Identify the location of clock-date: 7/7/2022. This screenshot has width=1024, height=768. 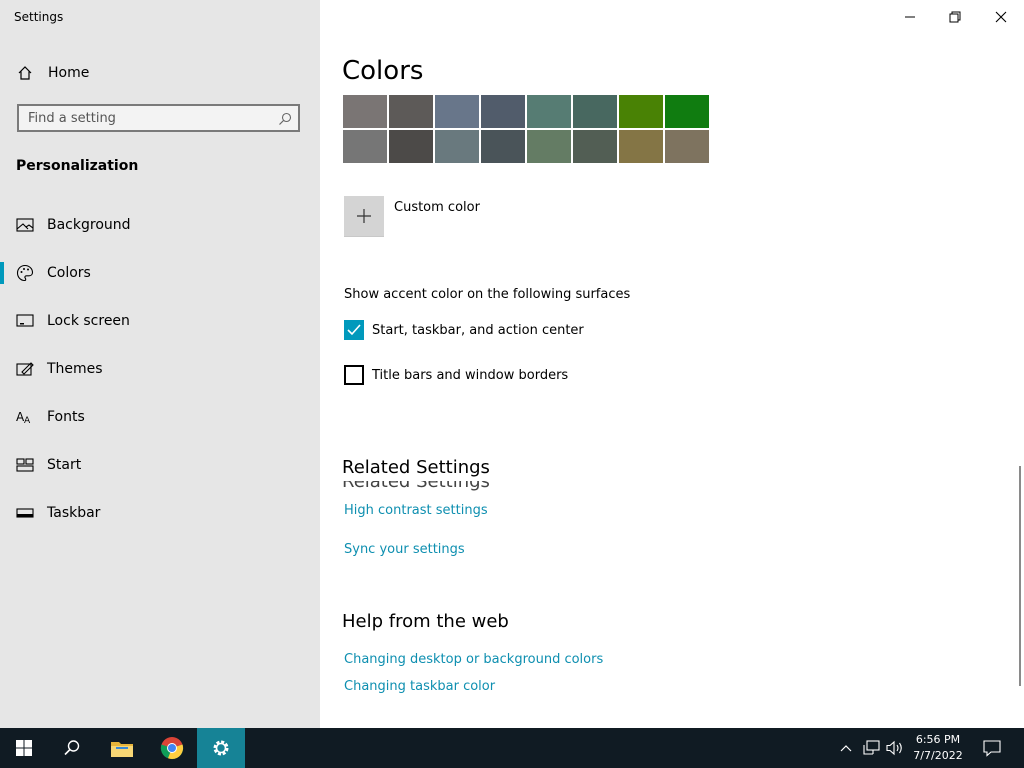
(938, 755).